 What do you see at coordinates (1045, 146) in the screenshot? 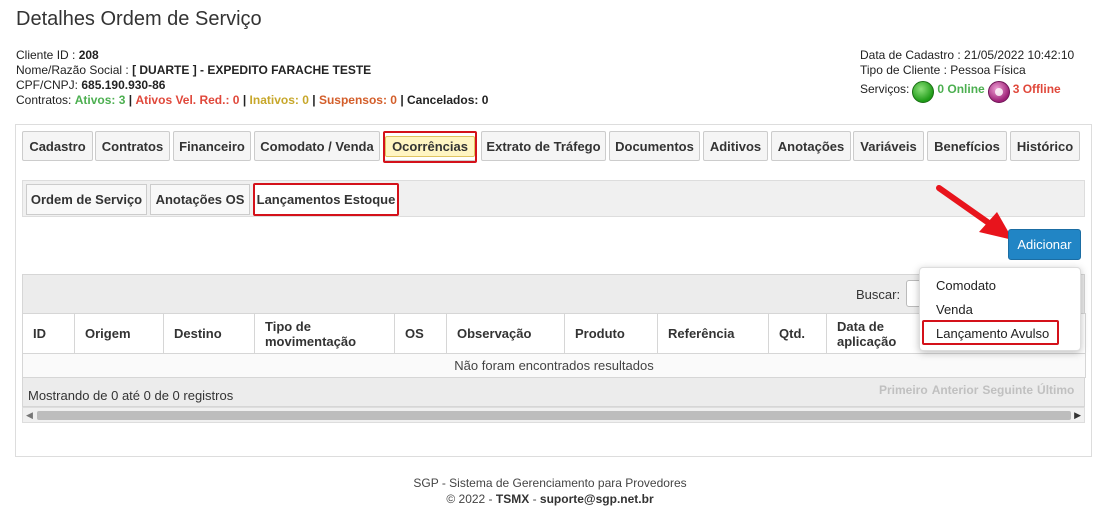
I see `tab-historico: Histórico` at bounding box center [1045, 146].